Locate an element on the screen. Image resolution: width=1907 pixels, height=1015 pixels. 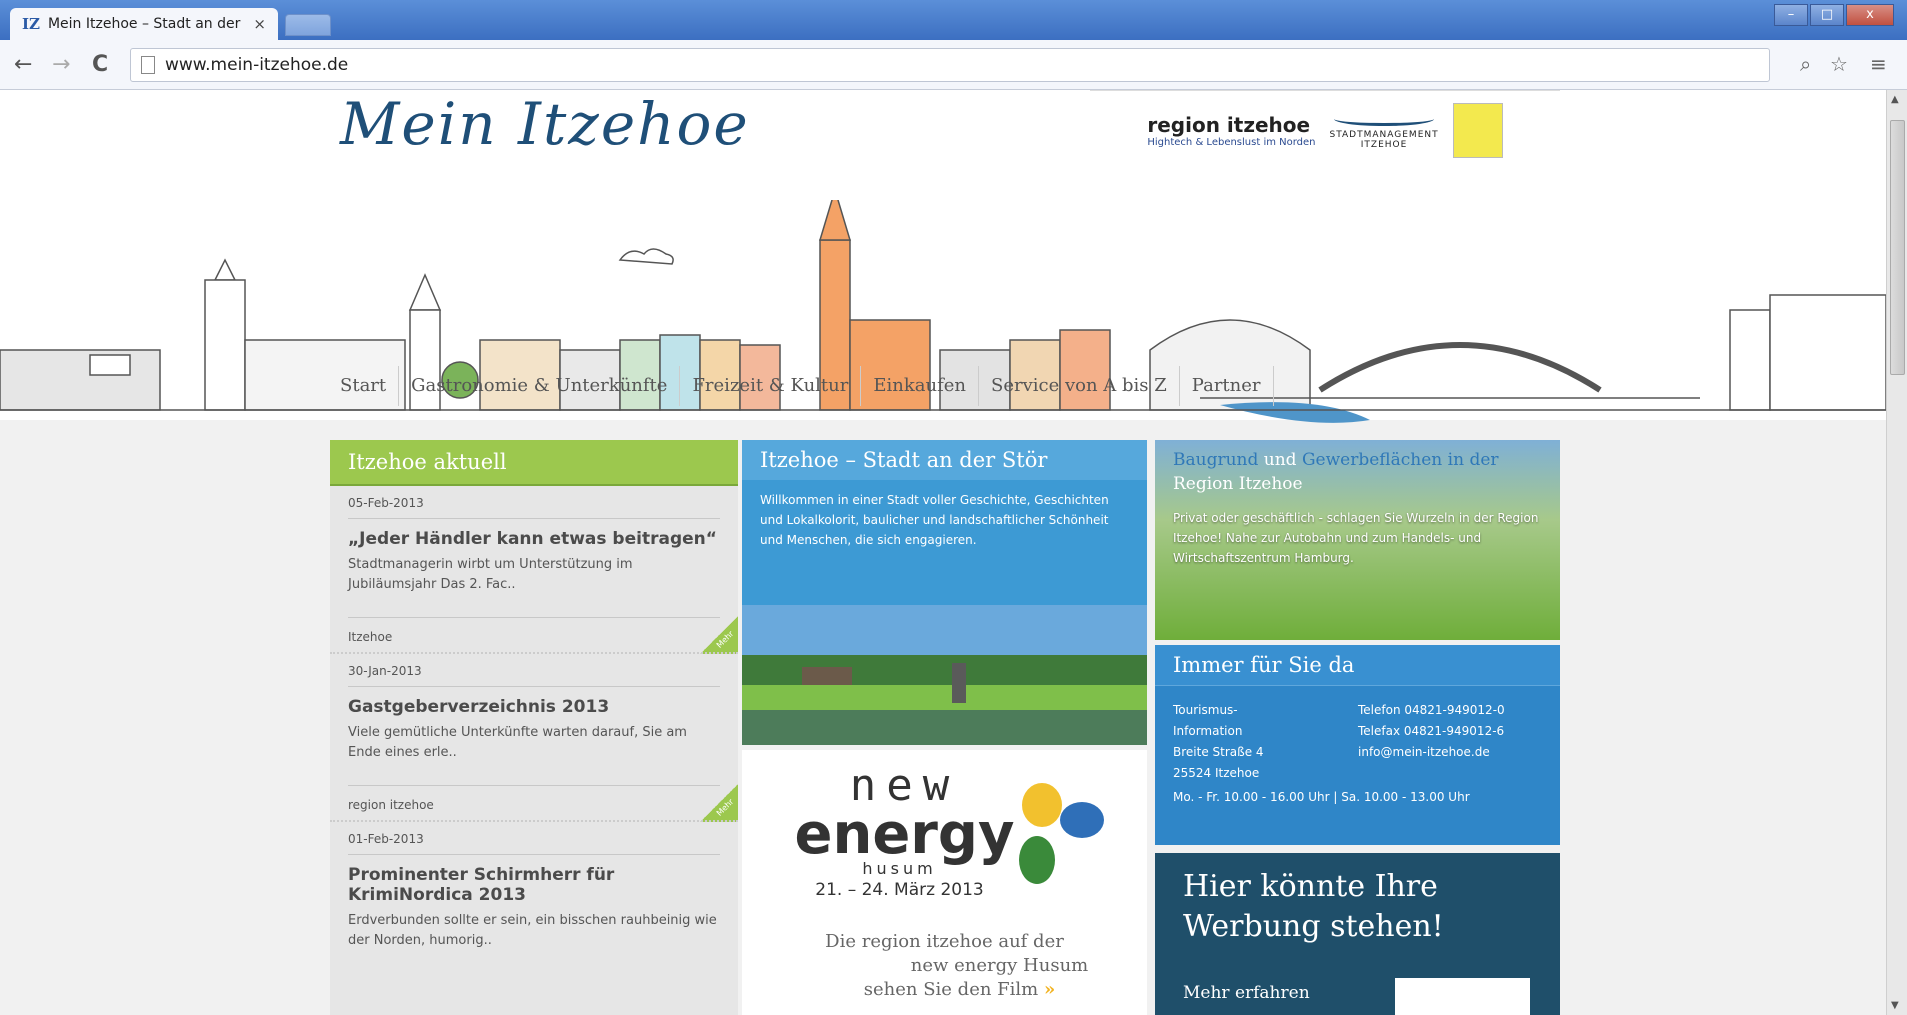
contact-email-link: info@mein-itzehoe.de is located at coordinates (1431, 752).